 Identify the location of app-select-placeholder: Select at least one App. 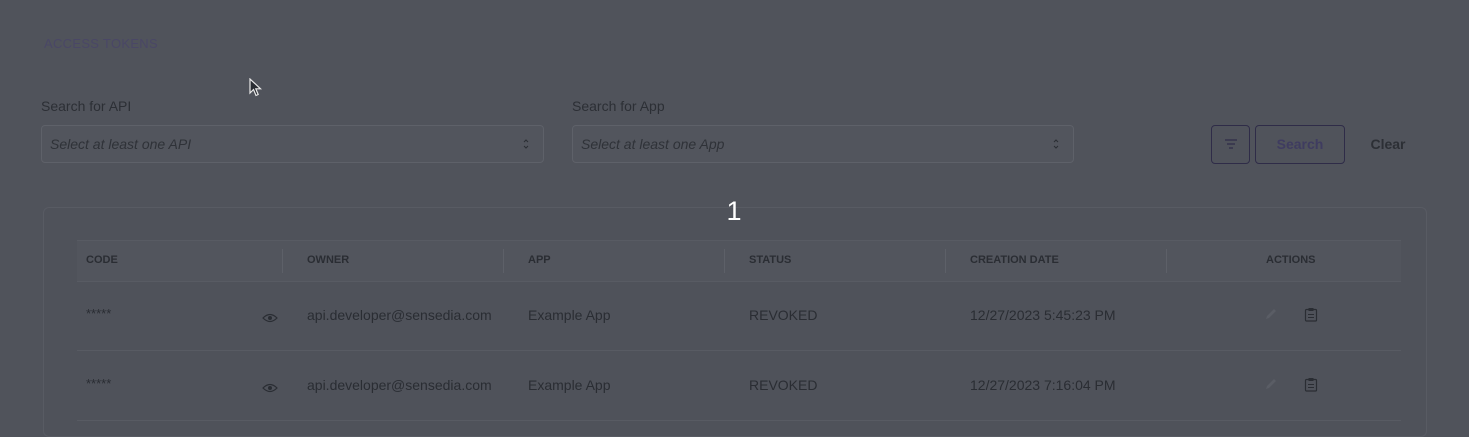
(653, 144).